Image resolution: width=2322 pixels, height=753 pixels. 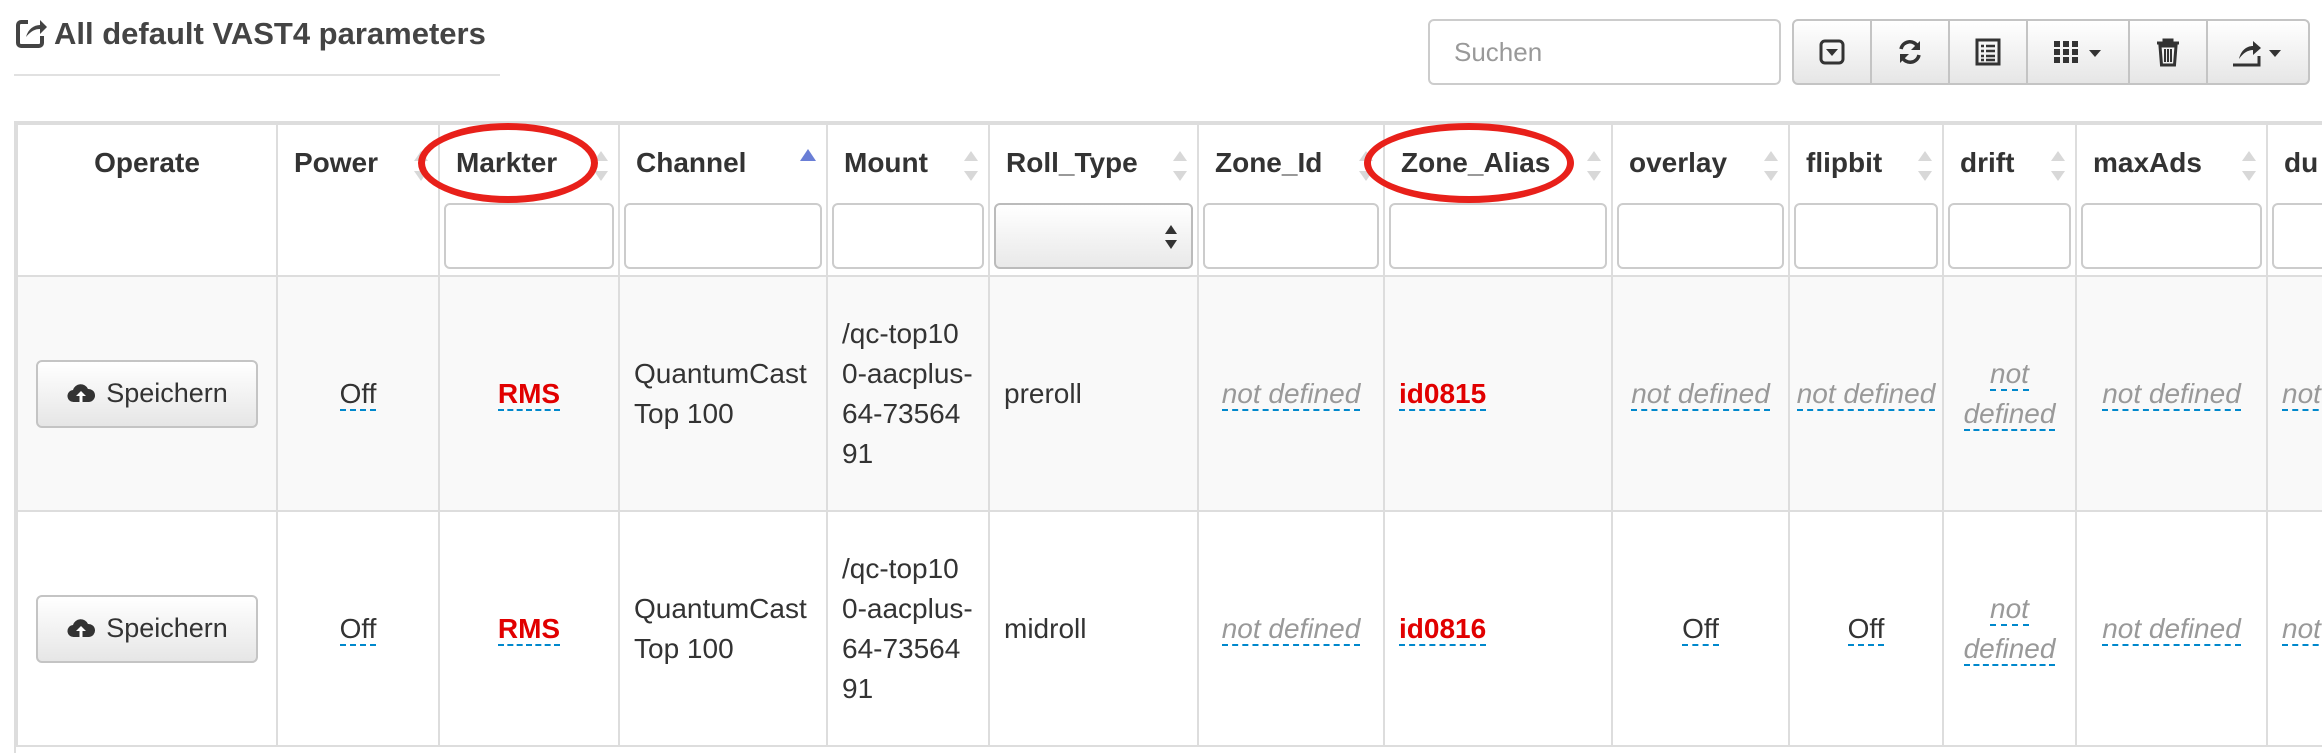 What do you see at coordinates (2171, 200) in the screenshot?
I see `column-header-maxads: maxAds` at bounding box center [2171, 200].